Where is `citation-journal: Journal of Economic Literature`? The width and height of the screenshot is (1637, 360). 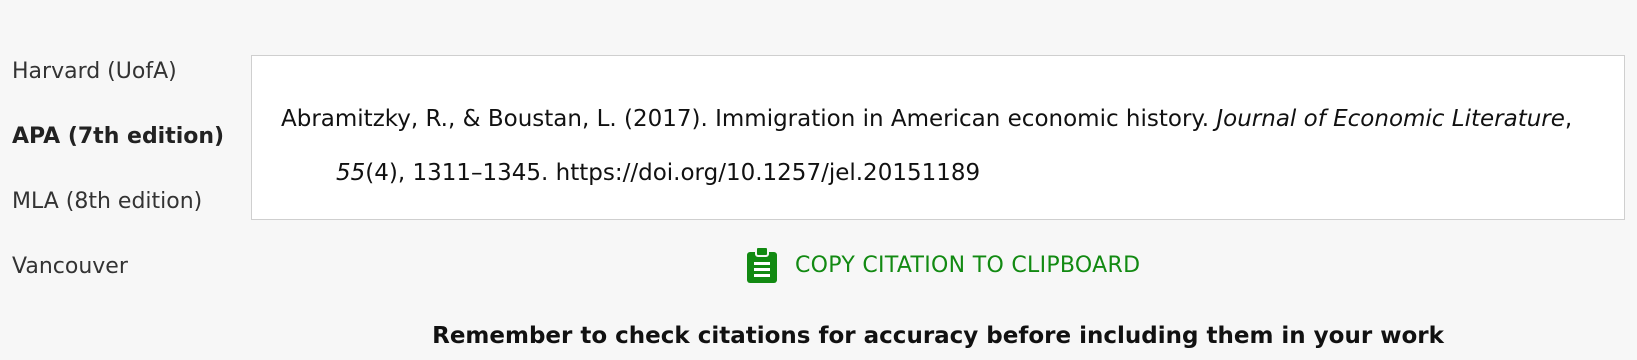
citation-journal: Journal of Economic Literature is located at coordinates (1390, 119).